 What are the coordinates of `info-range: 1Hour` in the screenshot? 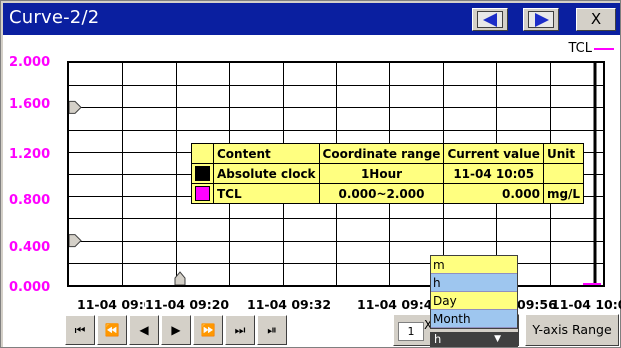 It's located at (381, 173).